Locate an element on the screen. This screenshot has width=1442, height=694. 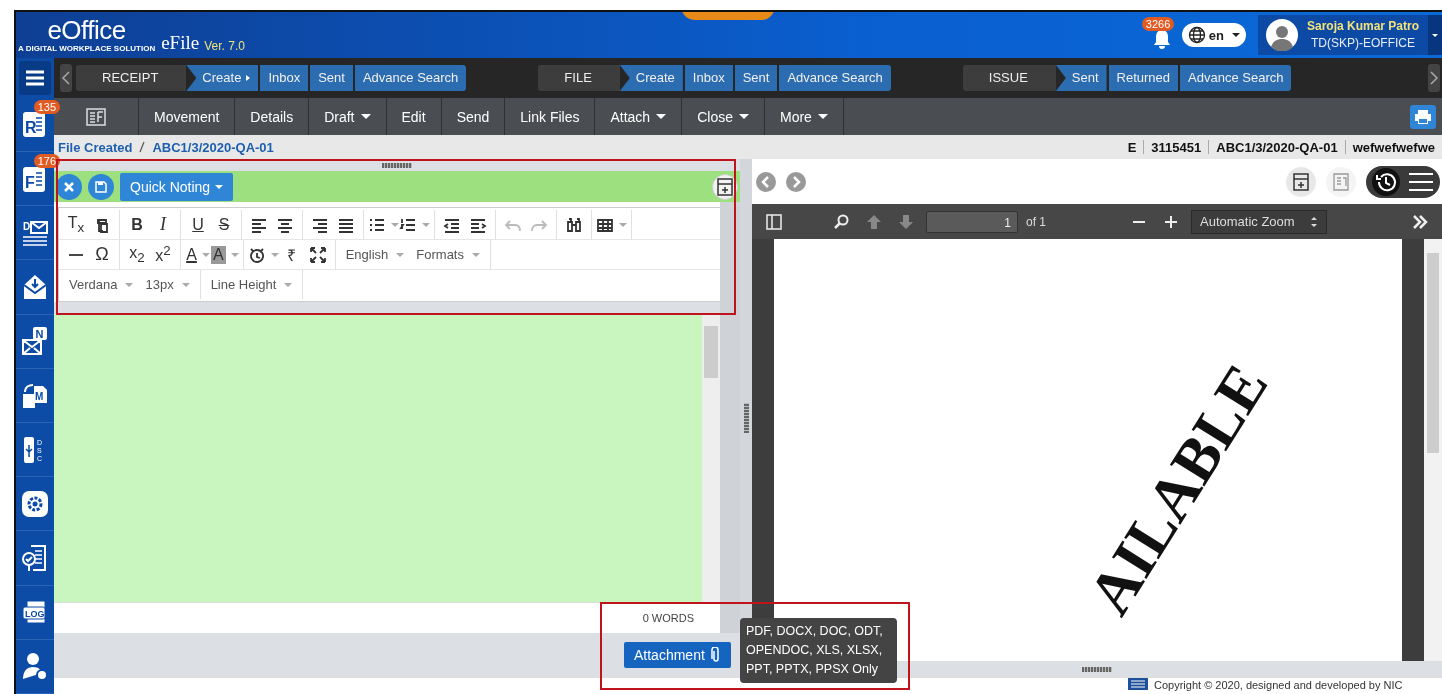
plus-icon is located at coordinates (1171, 221).